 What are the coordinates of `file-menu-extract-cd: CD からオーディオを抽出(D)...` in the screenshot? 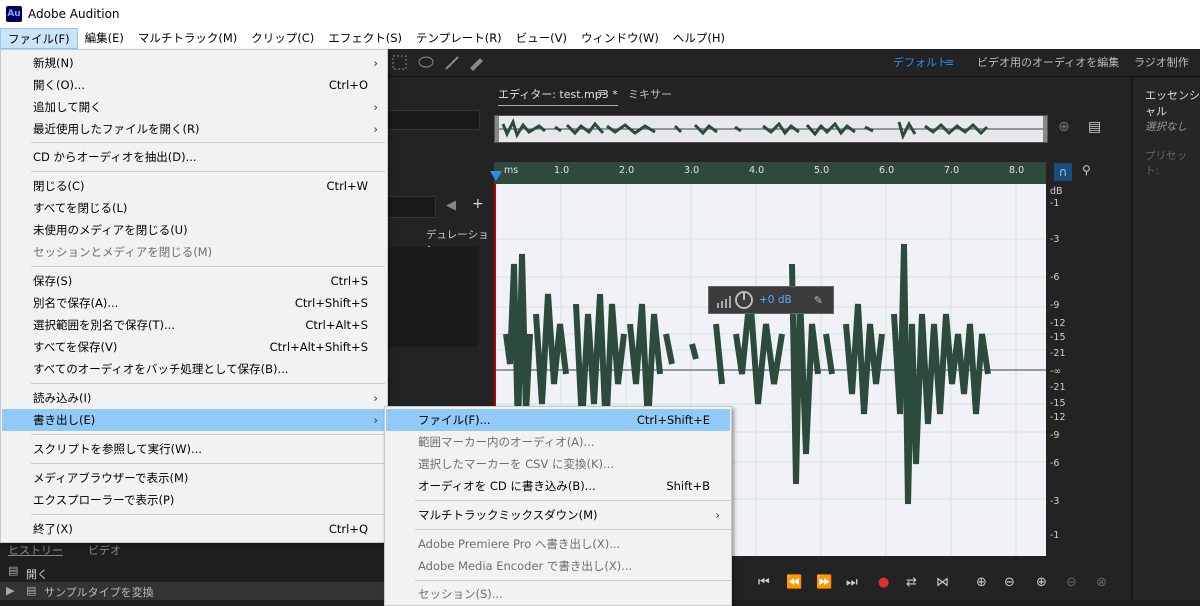 It's located at (194, 157).